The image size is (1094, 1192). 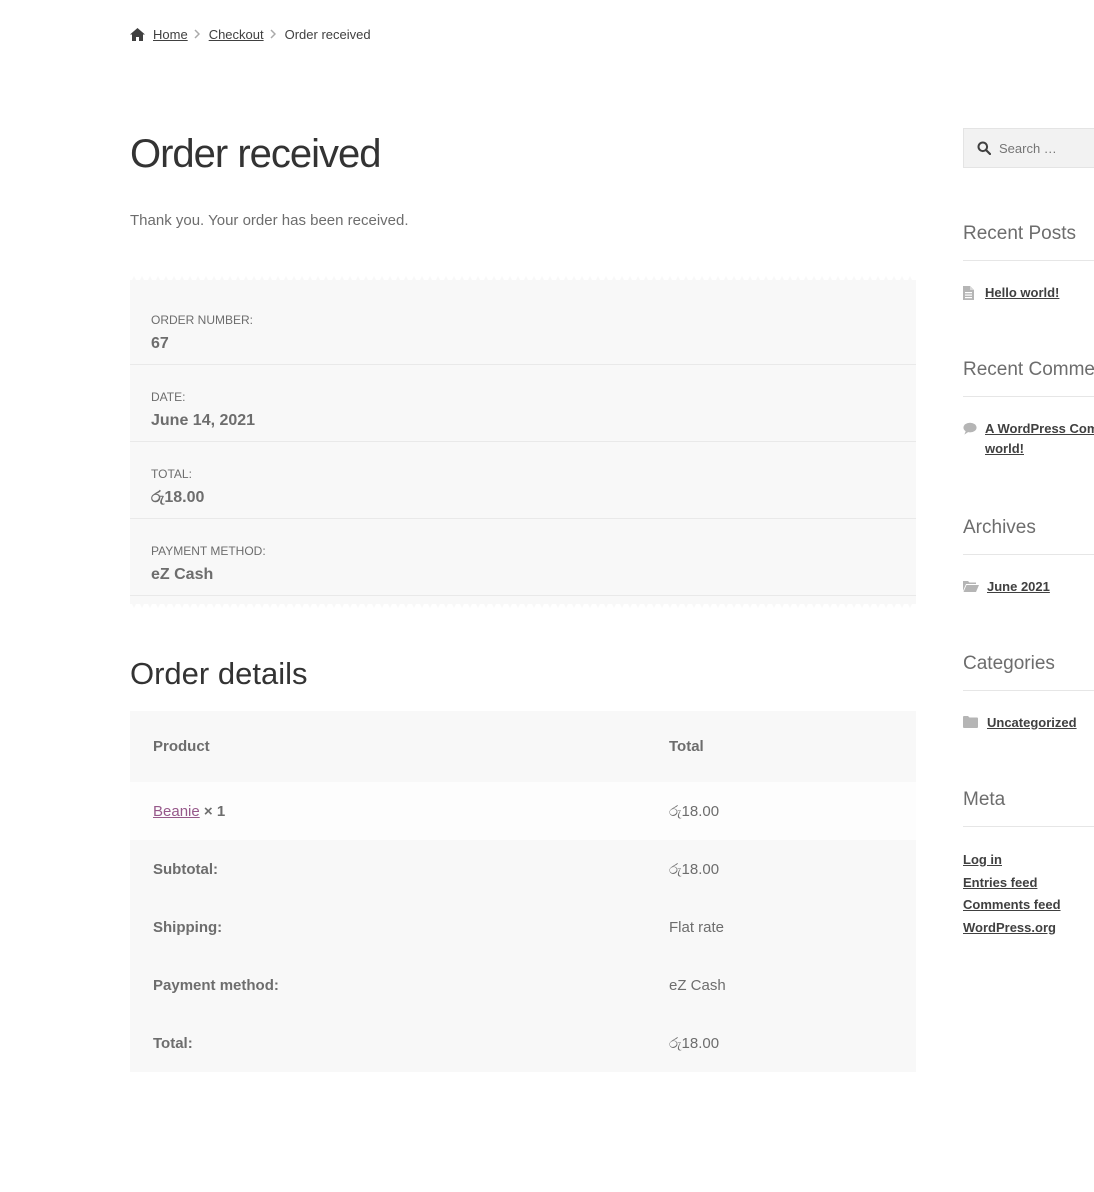 I want to click on folder-open-icon, so click(x=971, y=587).